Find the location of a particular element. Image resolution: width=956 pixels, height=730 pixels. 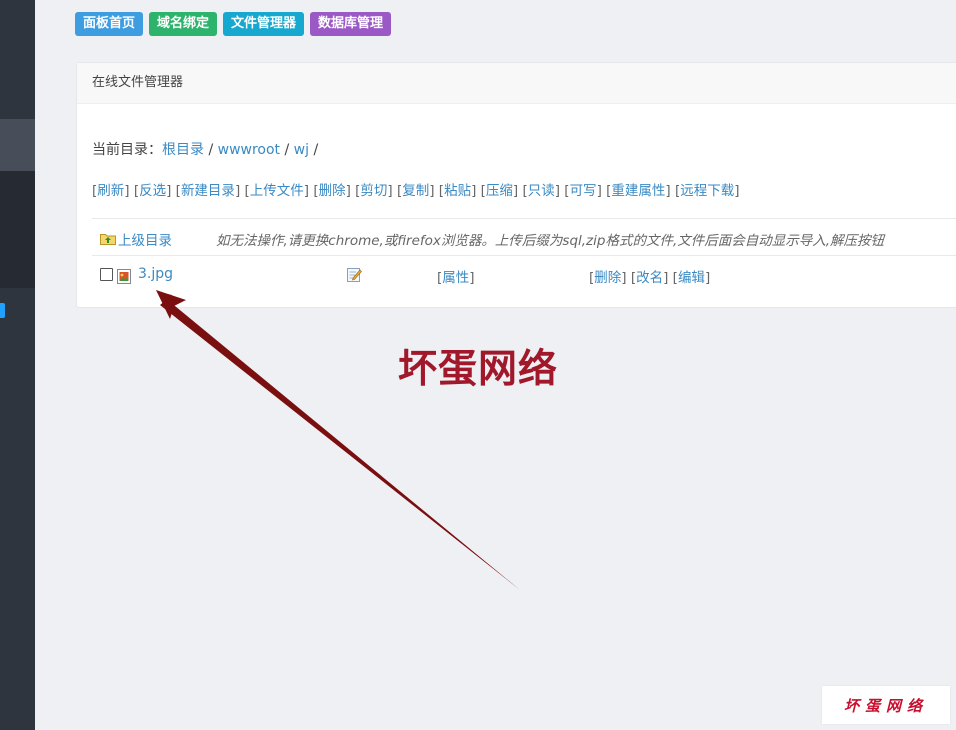

watermark-logo: 坏蛋网络 is located at coordinates (886, 705).